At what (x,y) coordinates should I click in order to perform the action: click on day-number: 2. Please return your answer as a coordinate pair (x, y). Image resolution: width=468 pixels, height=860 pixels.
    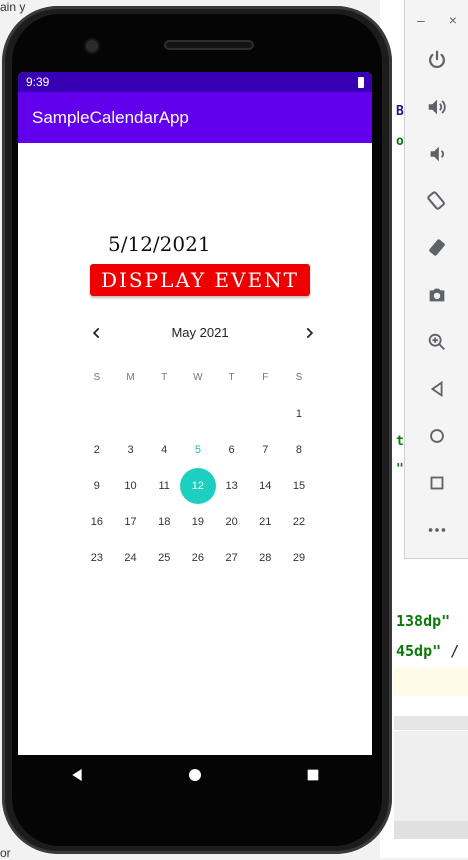
    Looking at the image, I should click on (96, 450).